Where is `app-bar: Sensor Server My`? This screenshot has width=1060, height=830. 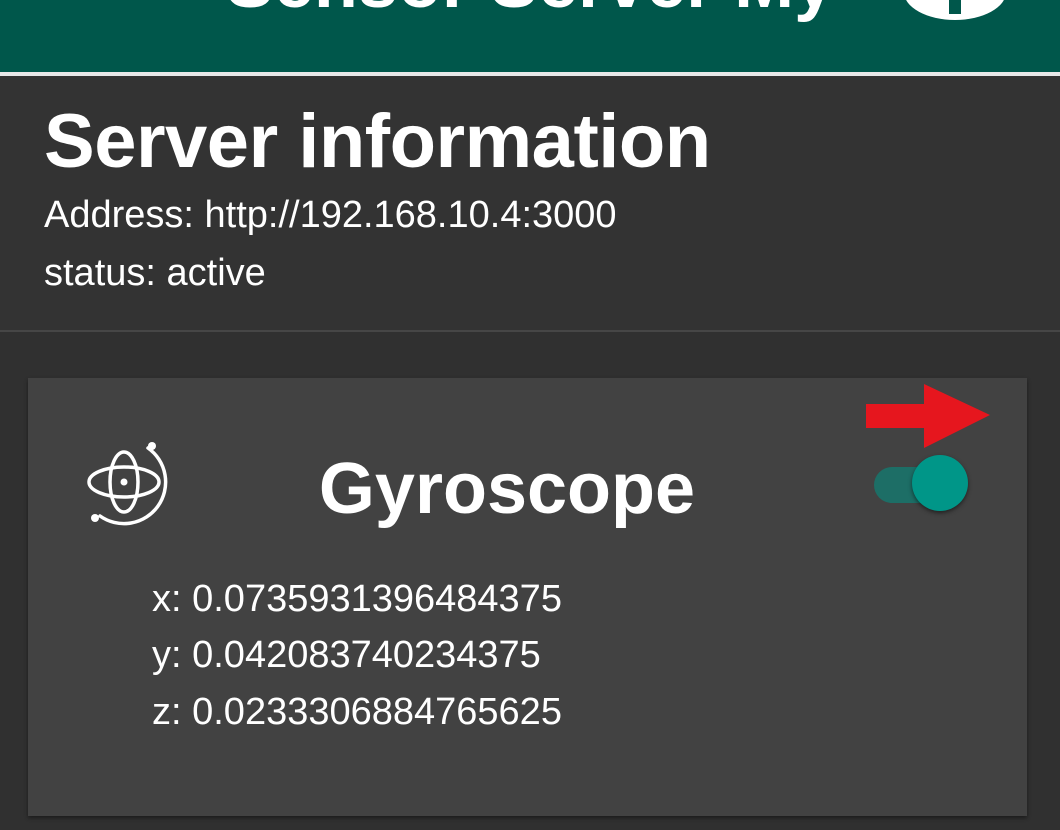 app-bar: Sensor Server My is located at coordinates (530, 36).